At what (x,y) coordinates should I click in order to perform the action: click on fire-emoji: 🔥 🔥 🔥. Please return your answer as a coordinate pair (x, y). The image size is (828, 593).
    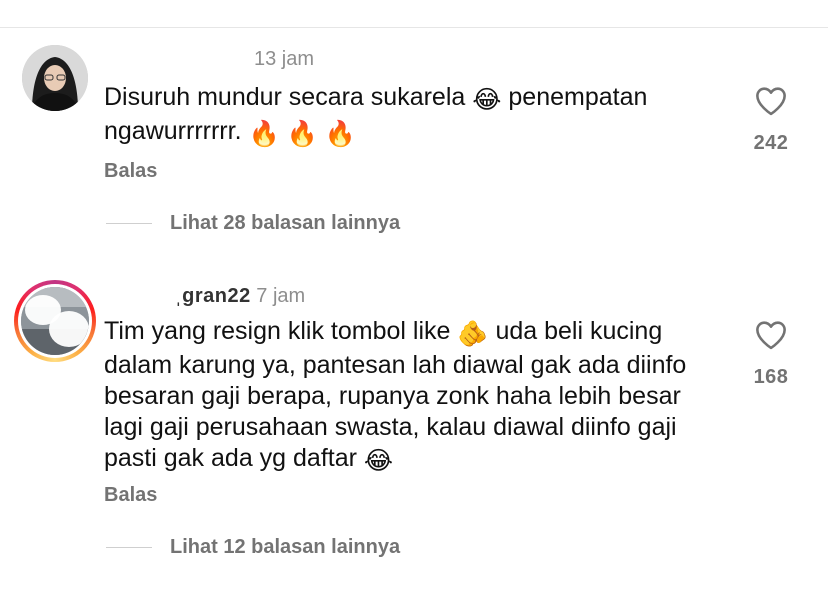
    Looking at the image, I should click on (302, 134).